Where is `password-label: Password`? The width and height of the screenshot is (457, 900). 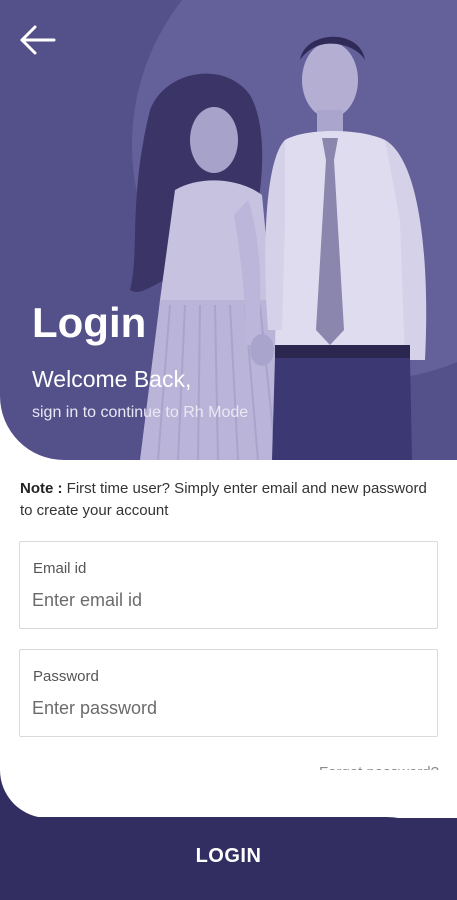 password-label: Password is located at coordinates (66, 676).